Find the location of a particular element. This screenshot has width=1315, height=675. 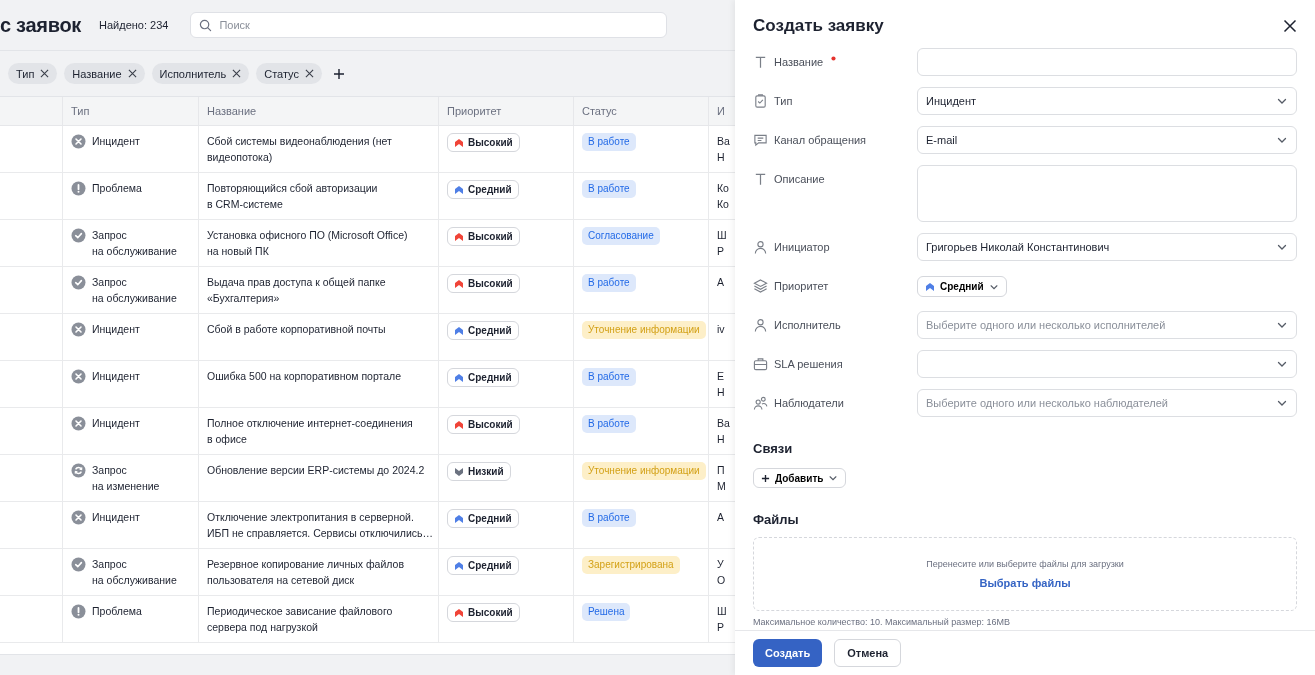

filter-chip: Название is located at coordinates (104, 73).